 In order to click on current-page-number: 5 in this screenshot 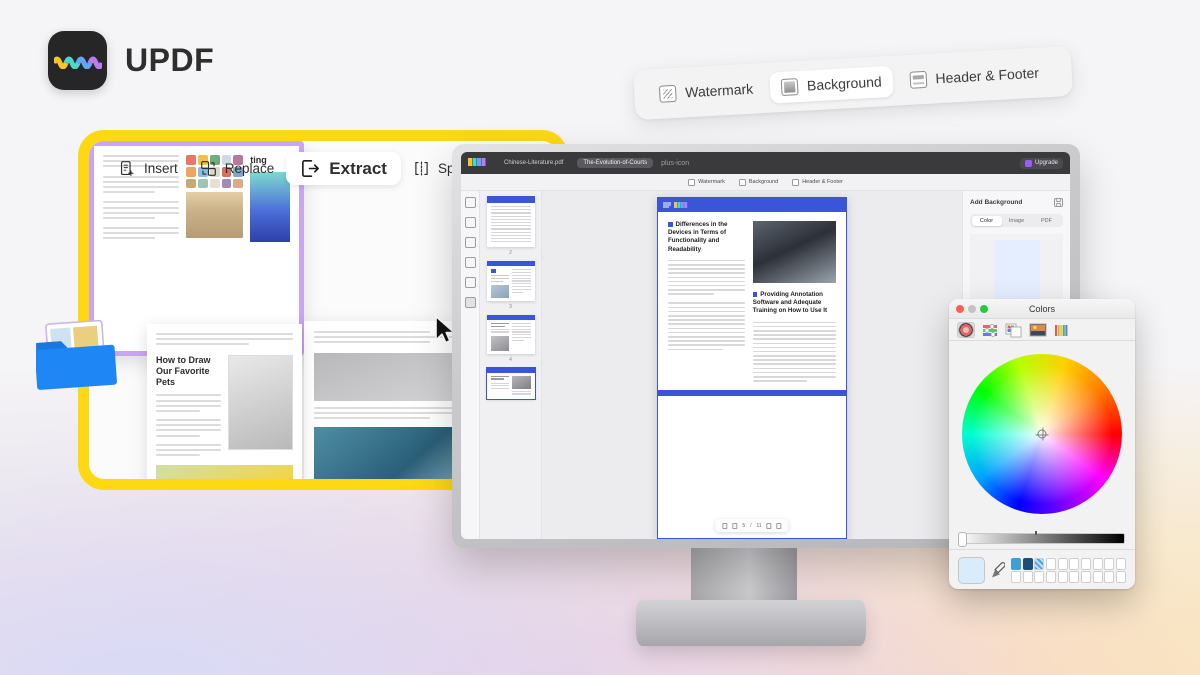, I will do `click(743, 526)`.